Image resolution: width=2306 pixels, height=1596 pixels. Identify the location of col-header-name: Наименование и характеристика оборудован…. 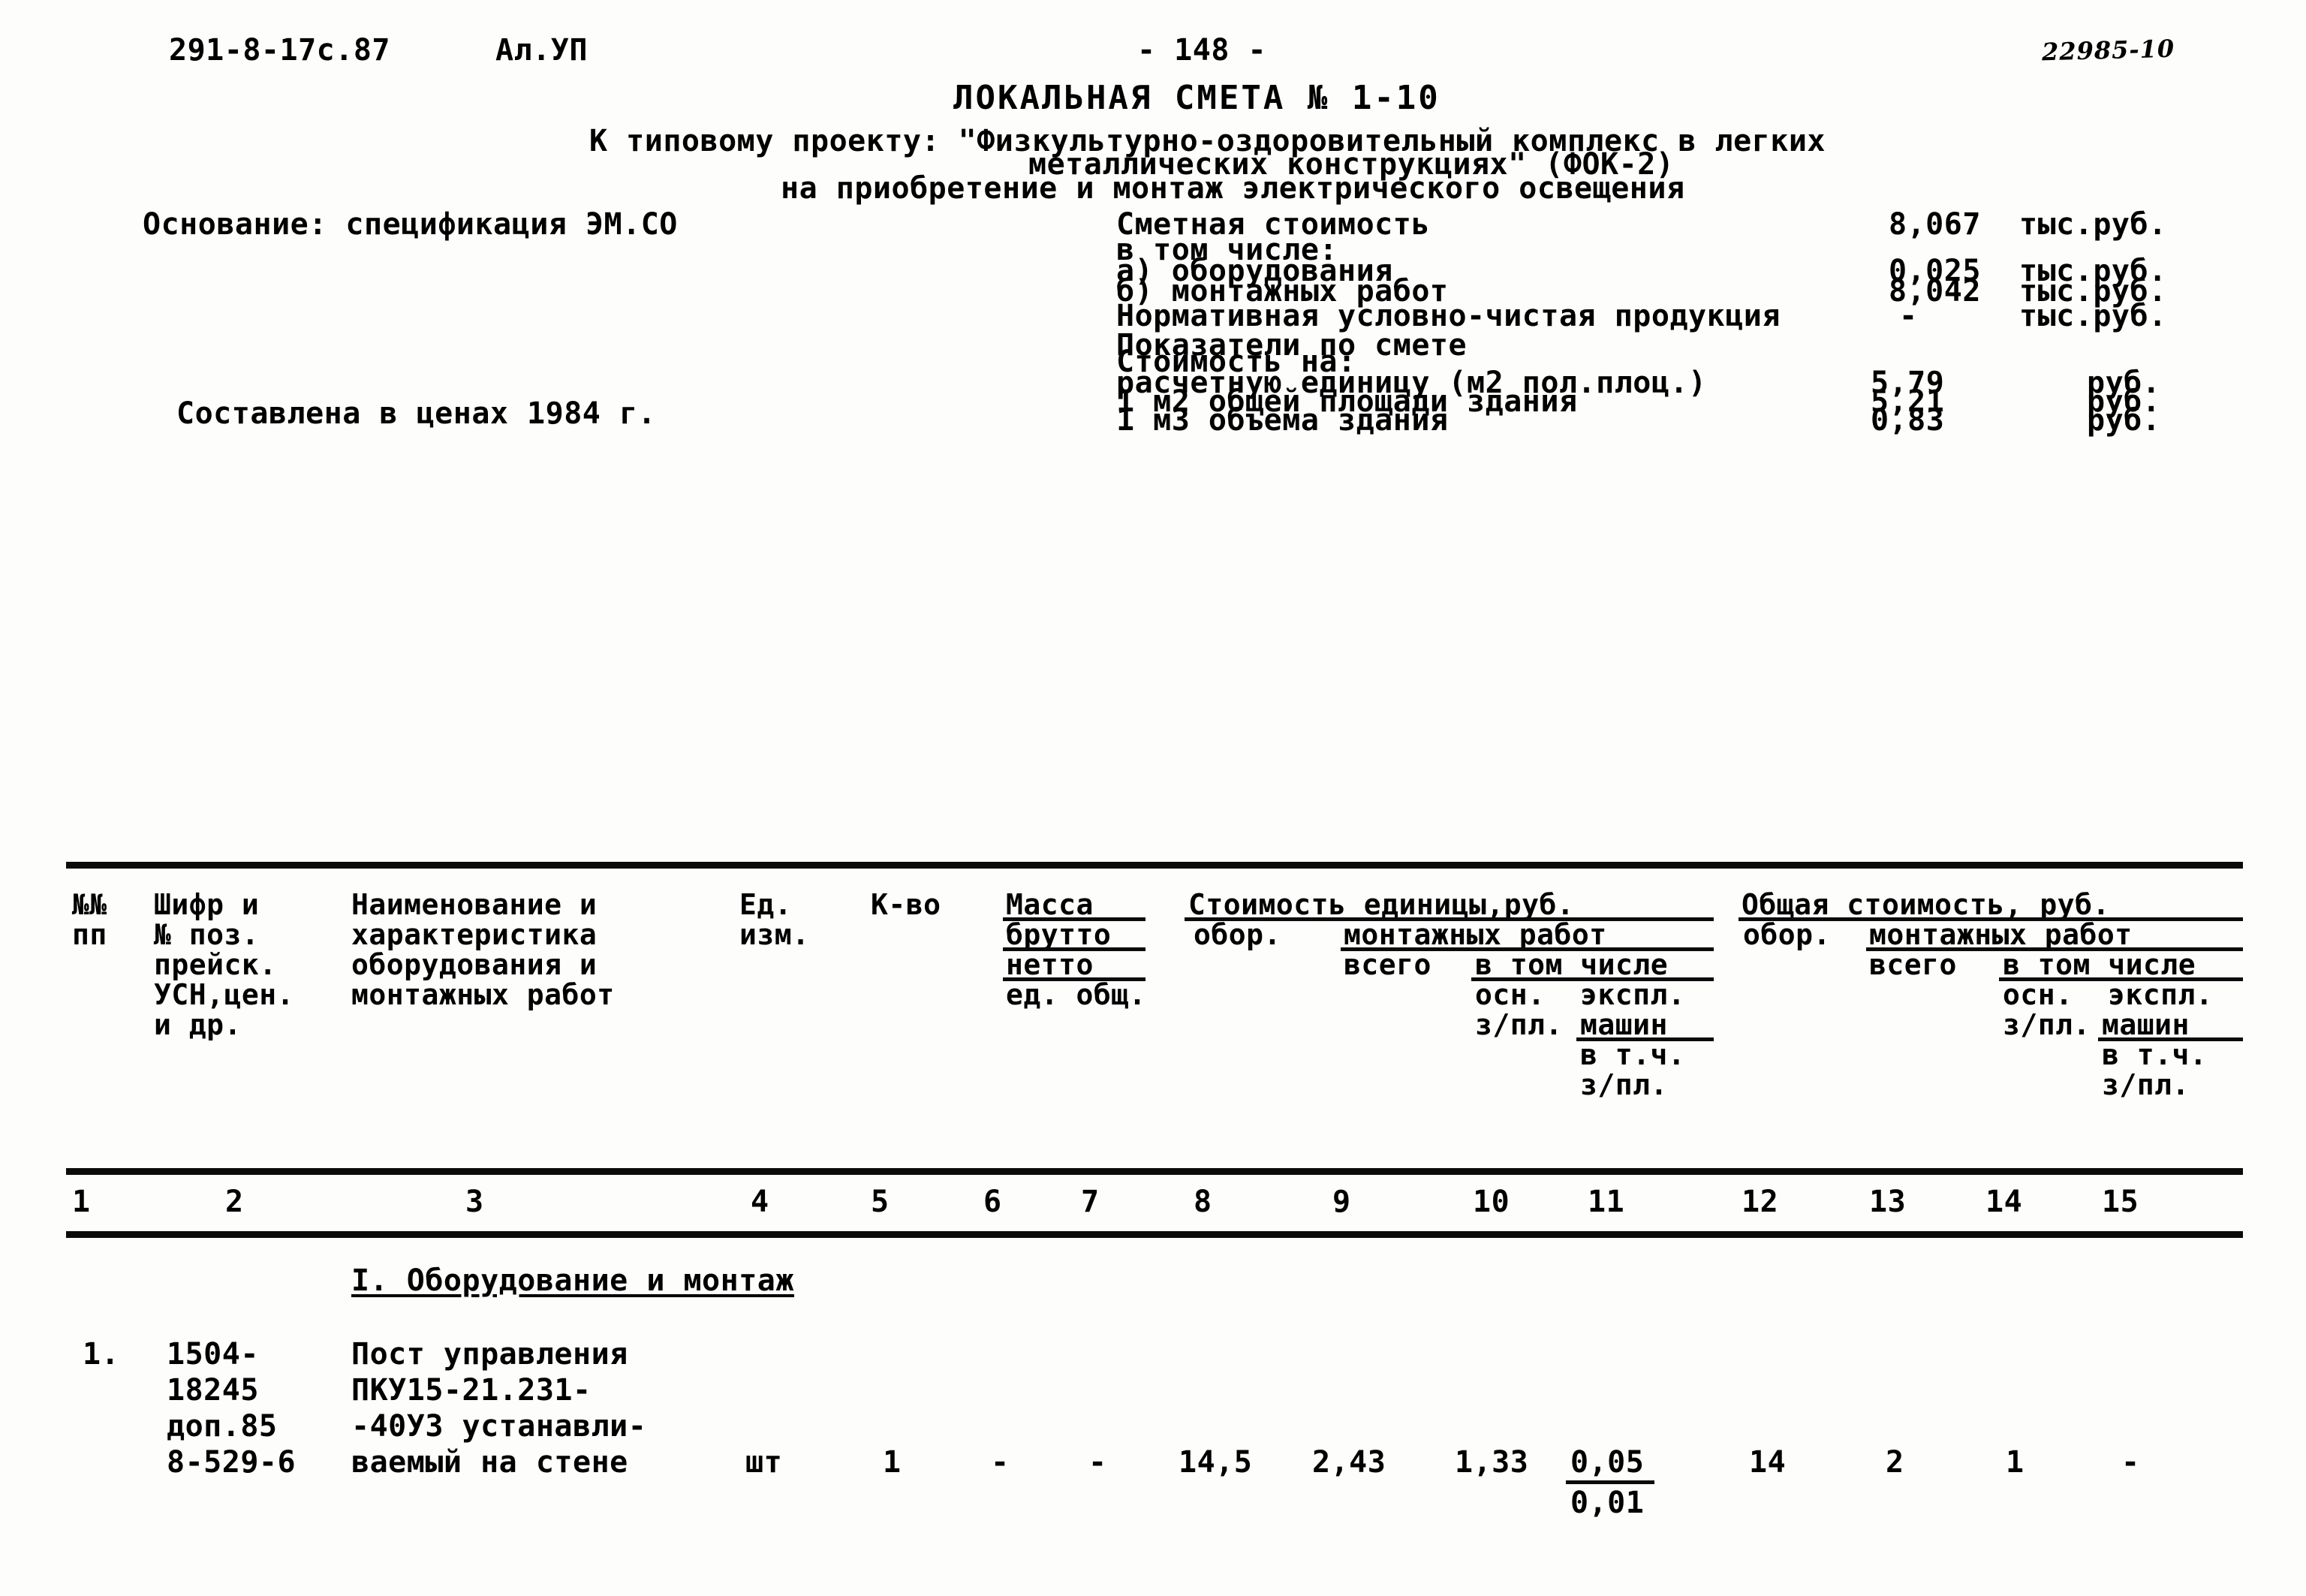
(483, 949).